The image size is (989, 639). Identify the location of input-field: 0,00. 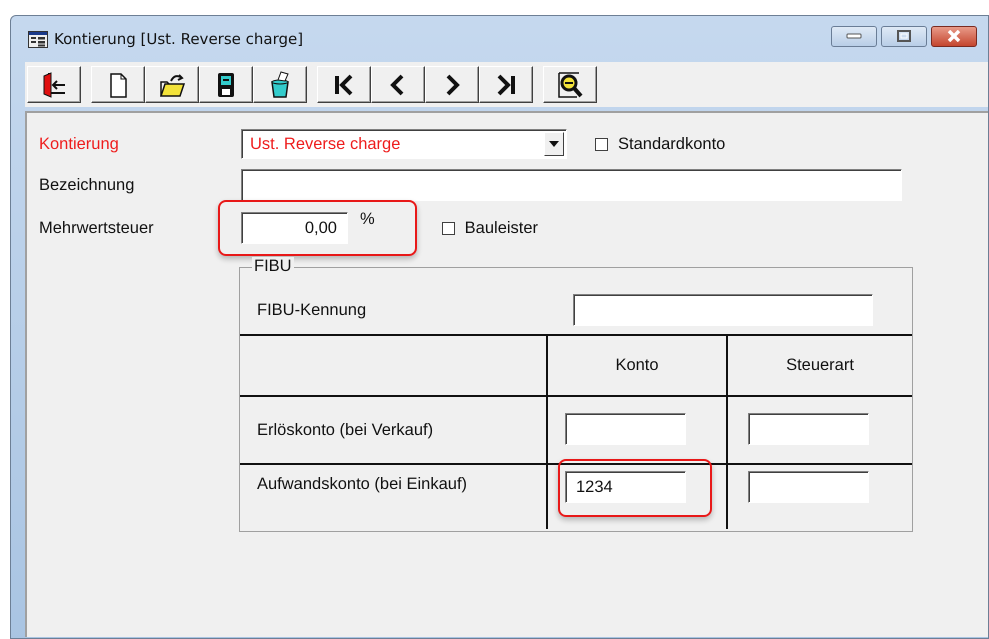
(294, 228).